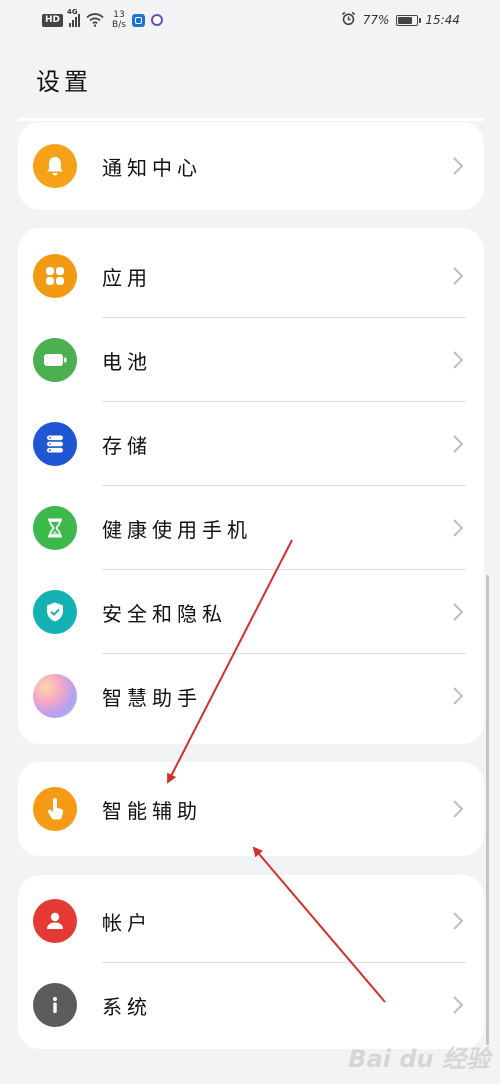 Image resolution: width=500 pixels, height=1084 pixels. Describe the element at coordinates (152, 167) in the screenshot. I see `settings-item-label: 通知中心` at that location.